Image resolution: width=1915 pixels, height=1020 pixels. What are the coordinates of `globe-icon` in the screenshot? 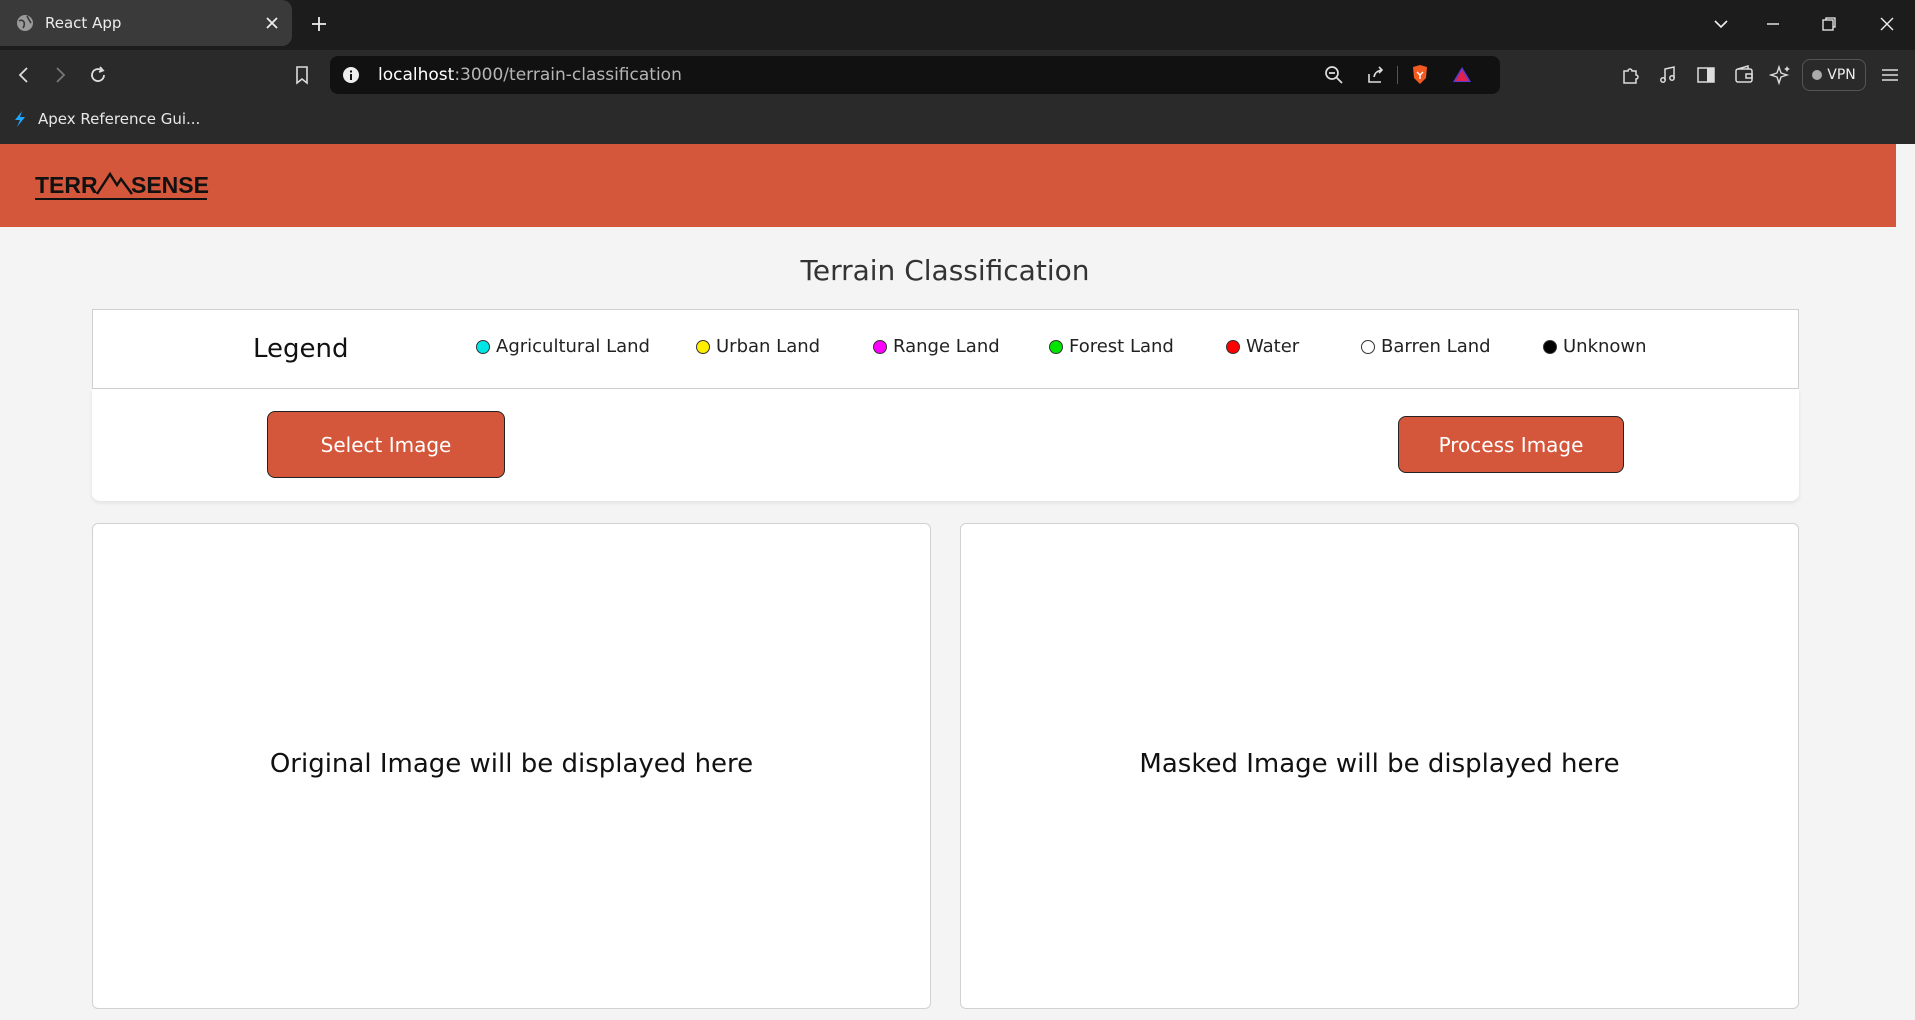 It's located at (25, 23).